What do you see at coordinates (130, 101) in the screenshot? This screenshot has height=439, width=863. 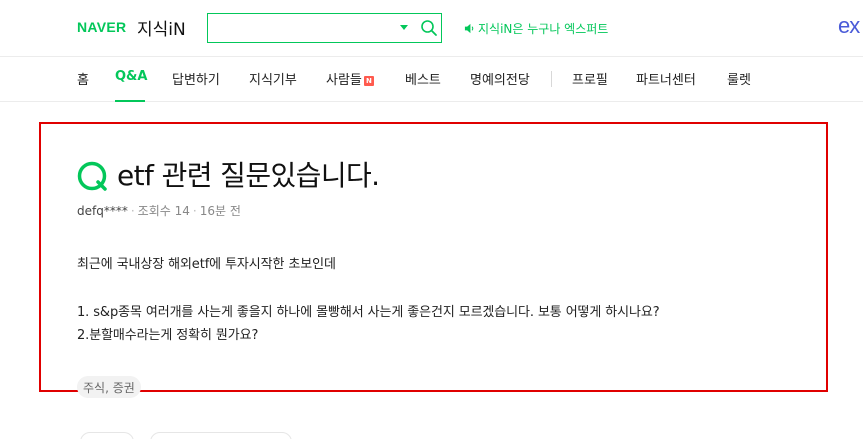 I see `nav-active-indicator` at bounding box center [130, 101].